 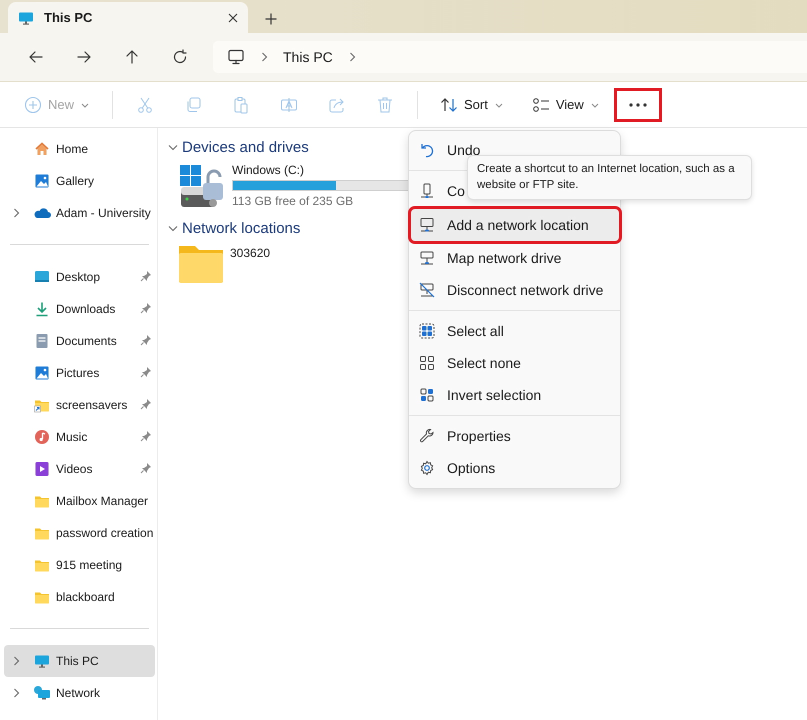 I want to click on tooltip: Create a shortcut to an Internet location, such as a website or FTP site., so click(x=609, y=177).